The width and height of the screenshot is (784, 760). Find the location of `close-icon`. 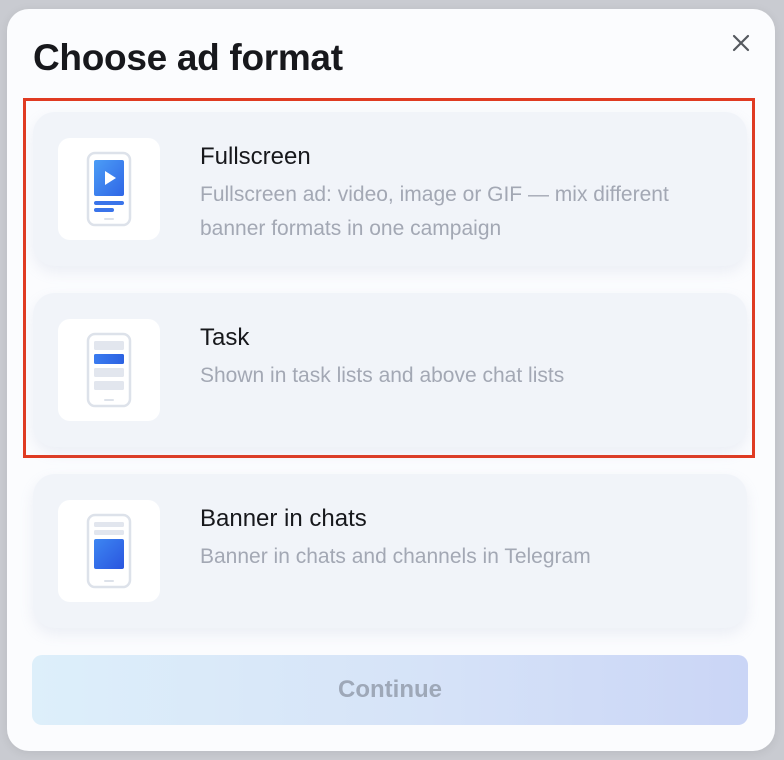

close-icon is located at coordinates (741, 43).